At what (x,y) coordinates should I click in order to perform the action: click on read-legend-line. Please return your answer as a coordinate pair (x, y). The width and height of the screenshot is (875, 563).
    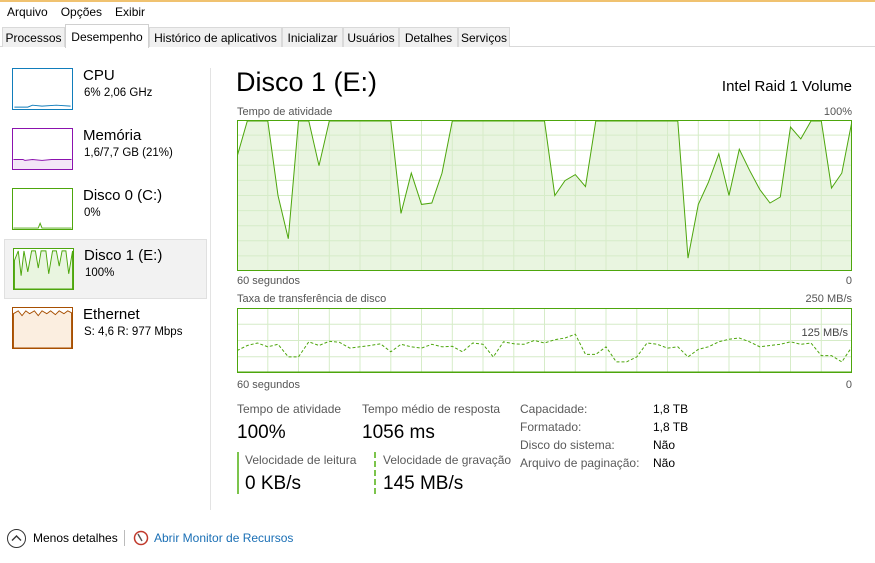
    Looking at the image, I should click on (238, 473).